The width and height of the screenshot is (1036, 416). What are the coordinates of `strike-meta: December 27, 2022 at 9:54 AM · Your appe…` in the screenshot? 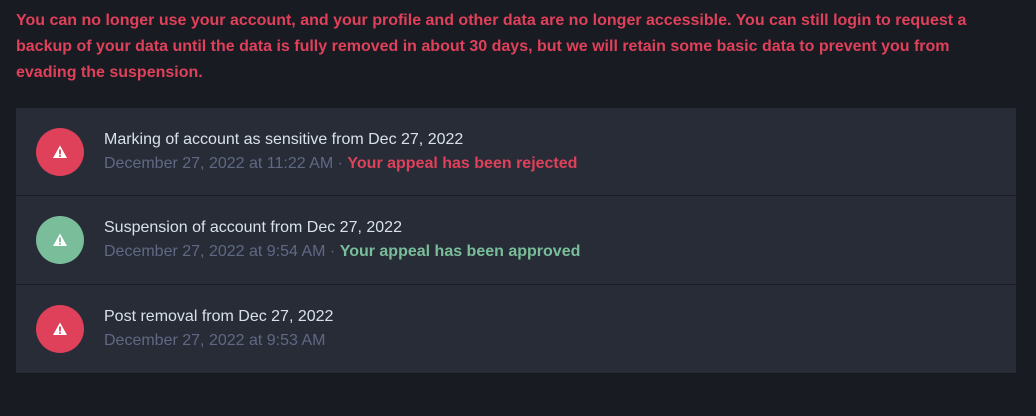 It's located at (342, 252).